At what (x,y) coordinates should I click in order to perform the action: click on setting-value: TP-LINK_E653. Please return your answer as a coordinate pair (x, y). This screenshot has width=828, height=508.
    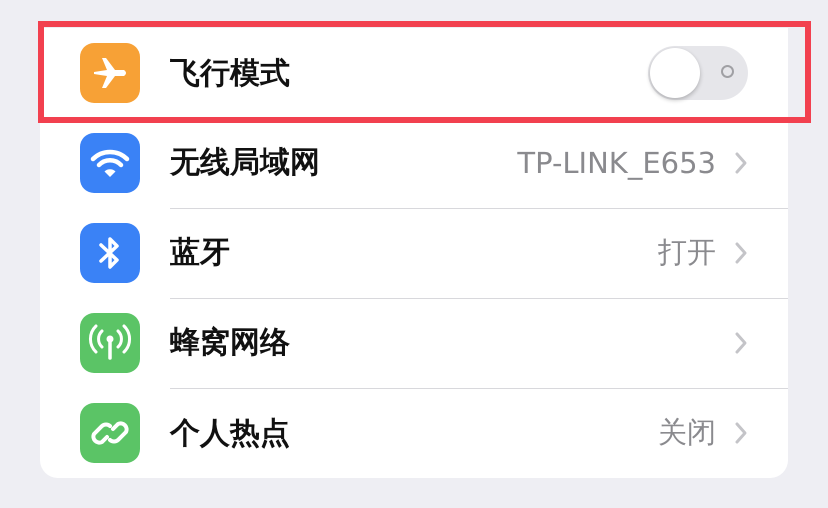
    Looking at the image, I should click on (616, 163).